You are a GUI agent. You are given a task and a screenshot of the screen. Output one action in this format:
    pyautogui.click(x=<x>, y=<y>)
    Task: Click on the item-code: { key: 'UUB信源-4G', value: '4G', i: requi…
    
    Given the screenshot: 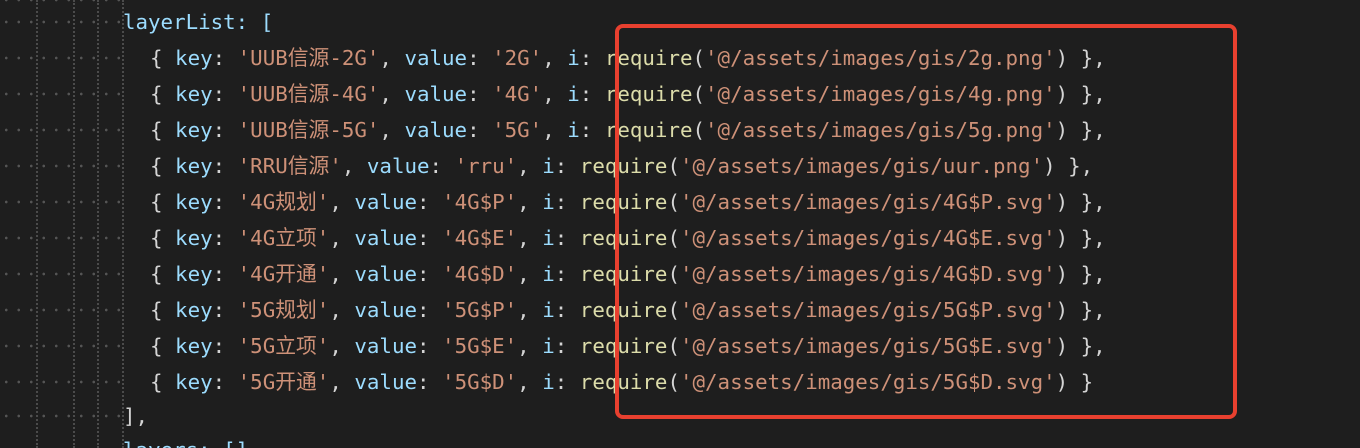 What is the action you would take?
    pyautogui.click(x=628, y=94)
    